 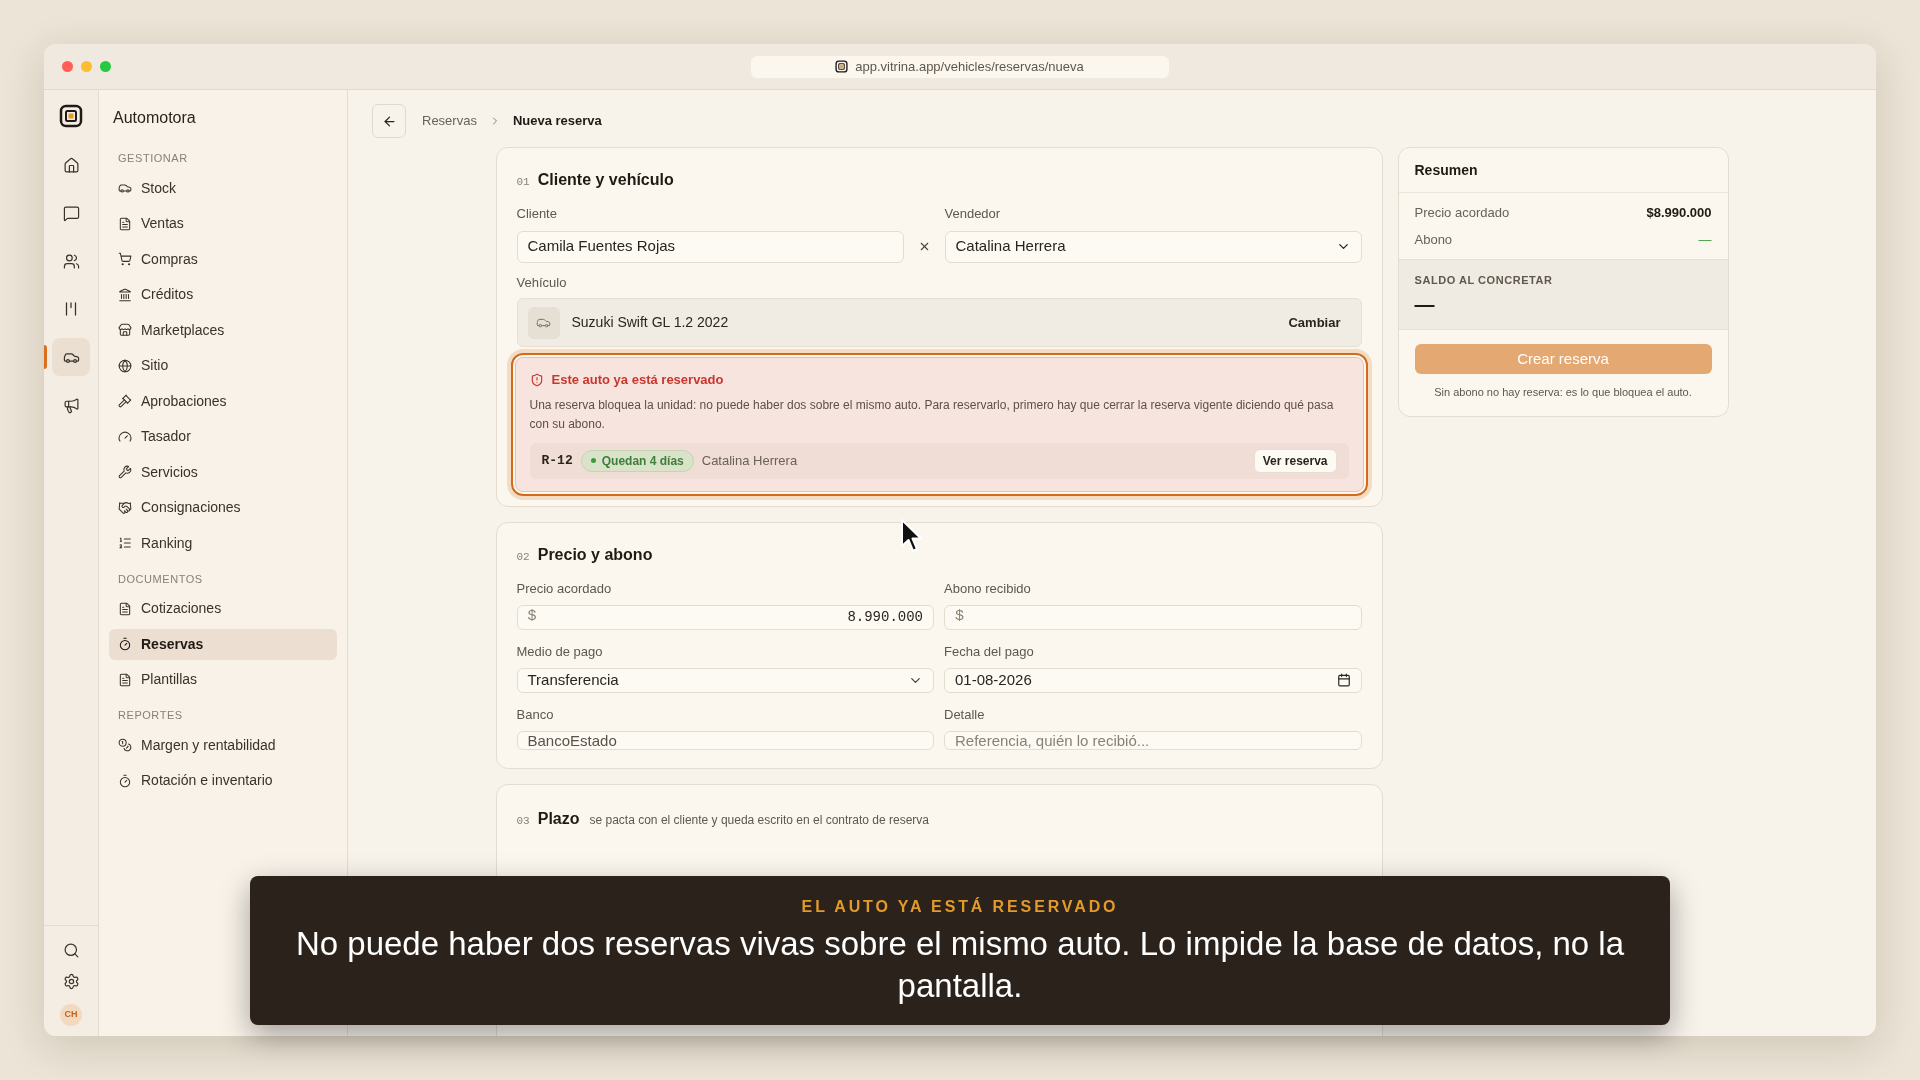 What do you see at coordinates (965, 714) in the screenshot?
I see `field-label: Detalle` at bounding box center [965, 714].